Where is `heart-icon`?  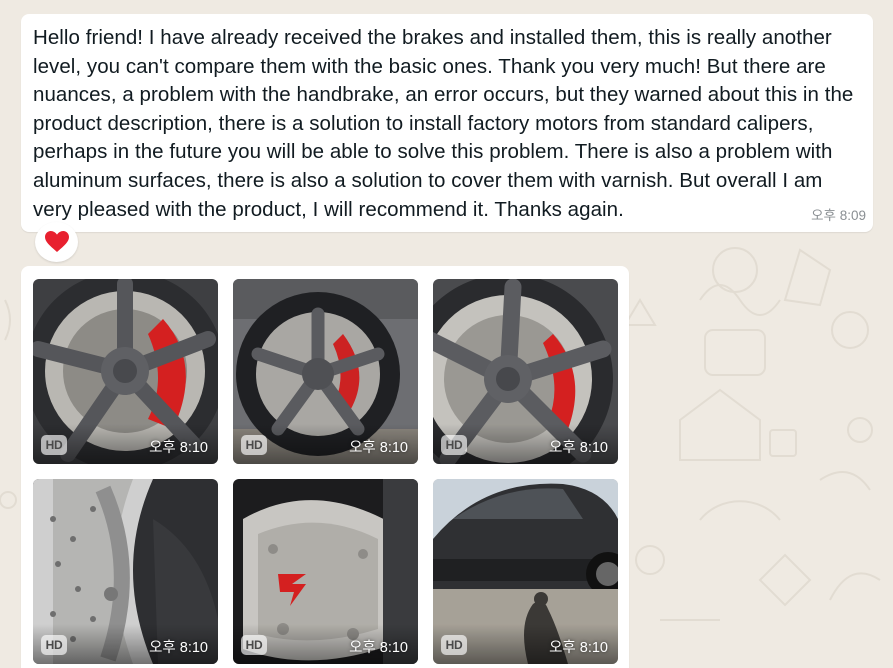
heart-icon is located at coordinates (56, 241).